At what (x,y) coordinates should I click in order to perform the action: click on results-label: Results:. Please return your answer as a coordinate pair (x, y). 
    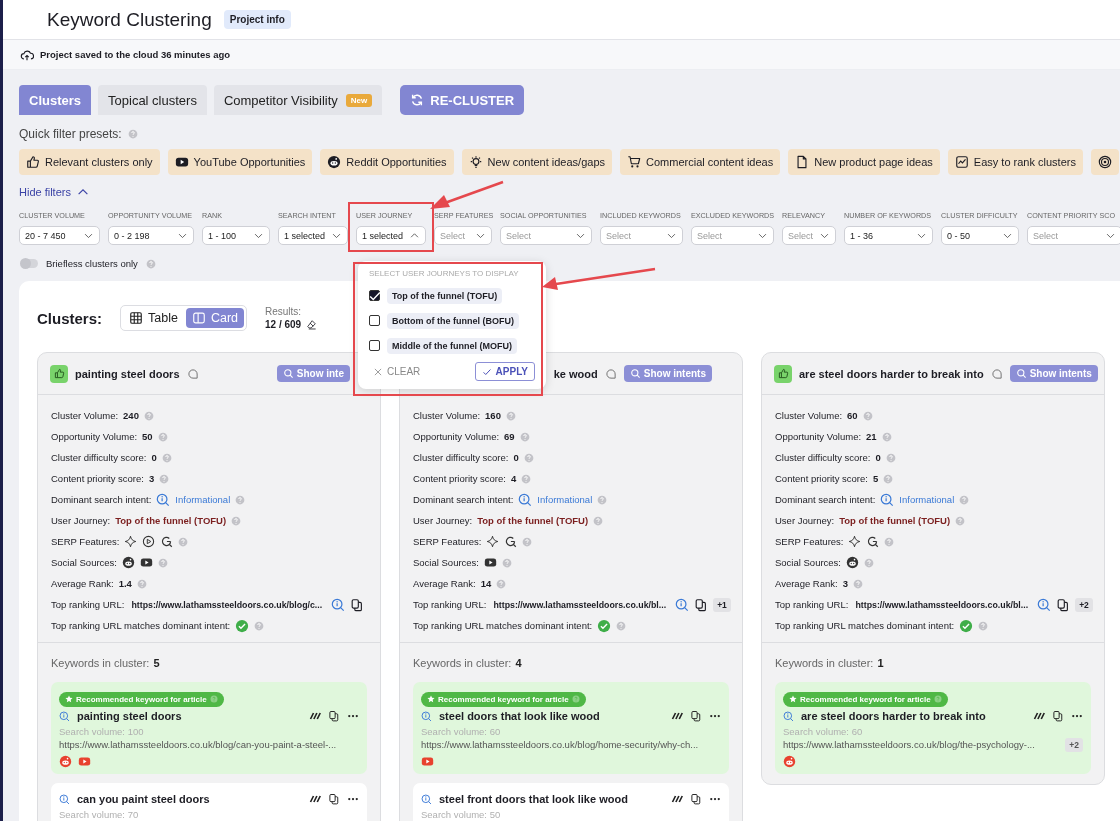
    Looking at the image, I should click on (284, 311).